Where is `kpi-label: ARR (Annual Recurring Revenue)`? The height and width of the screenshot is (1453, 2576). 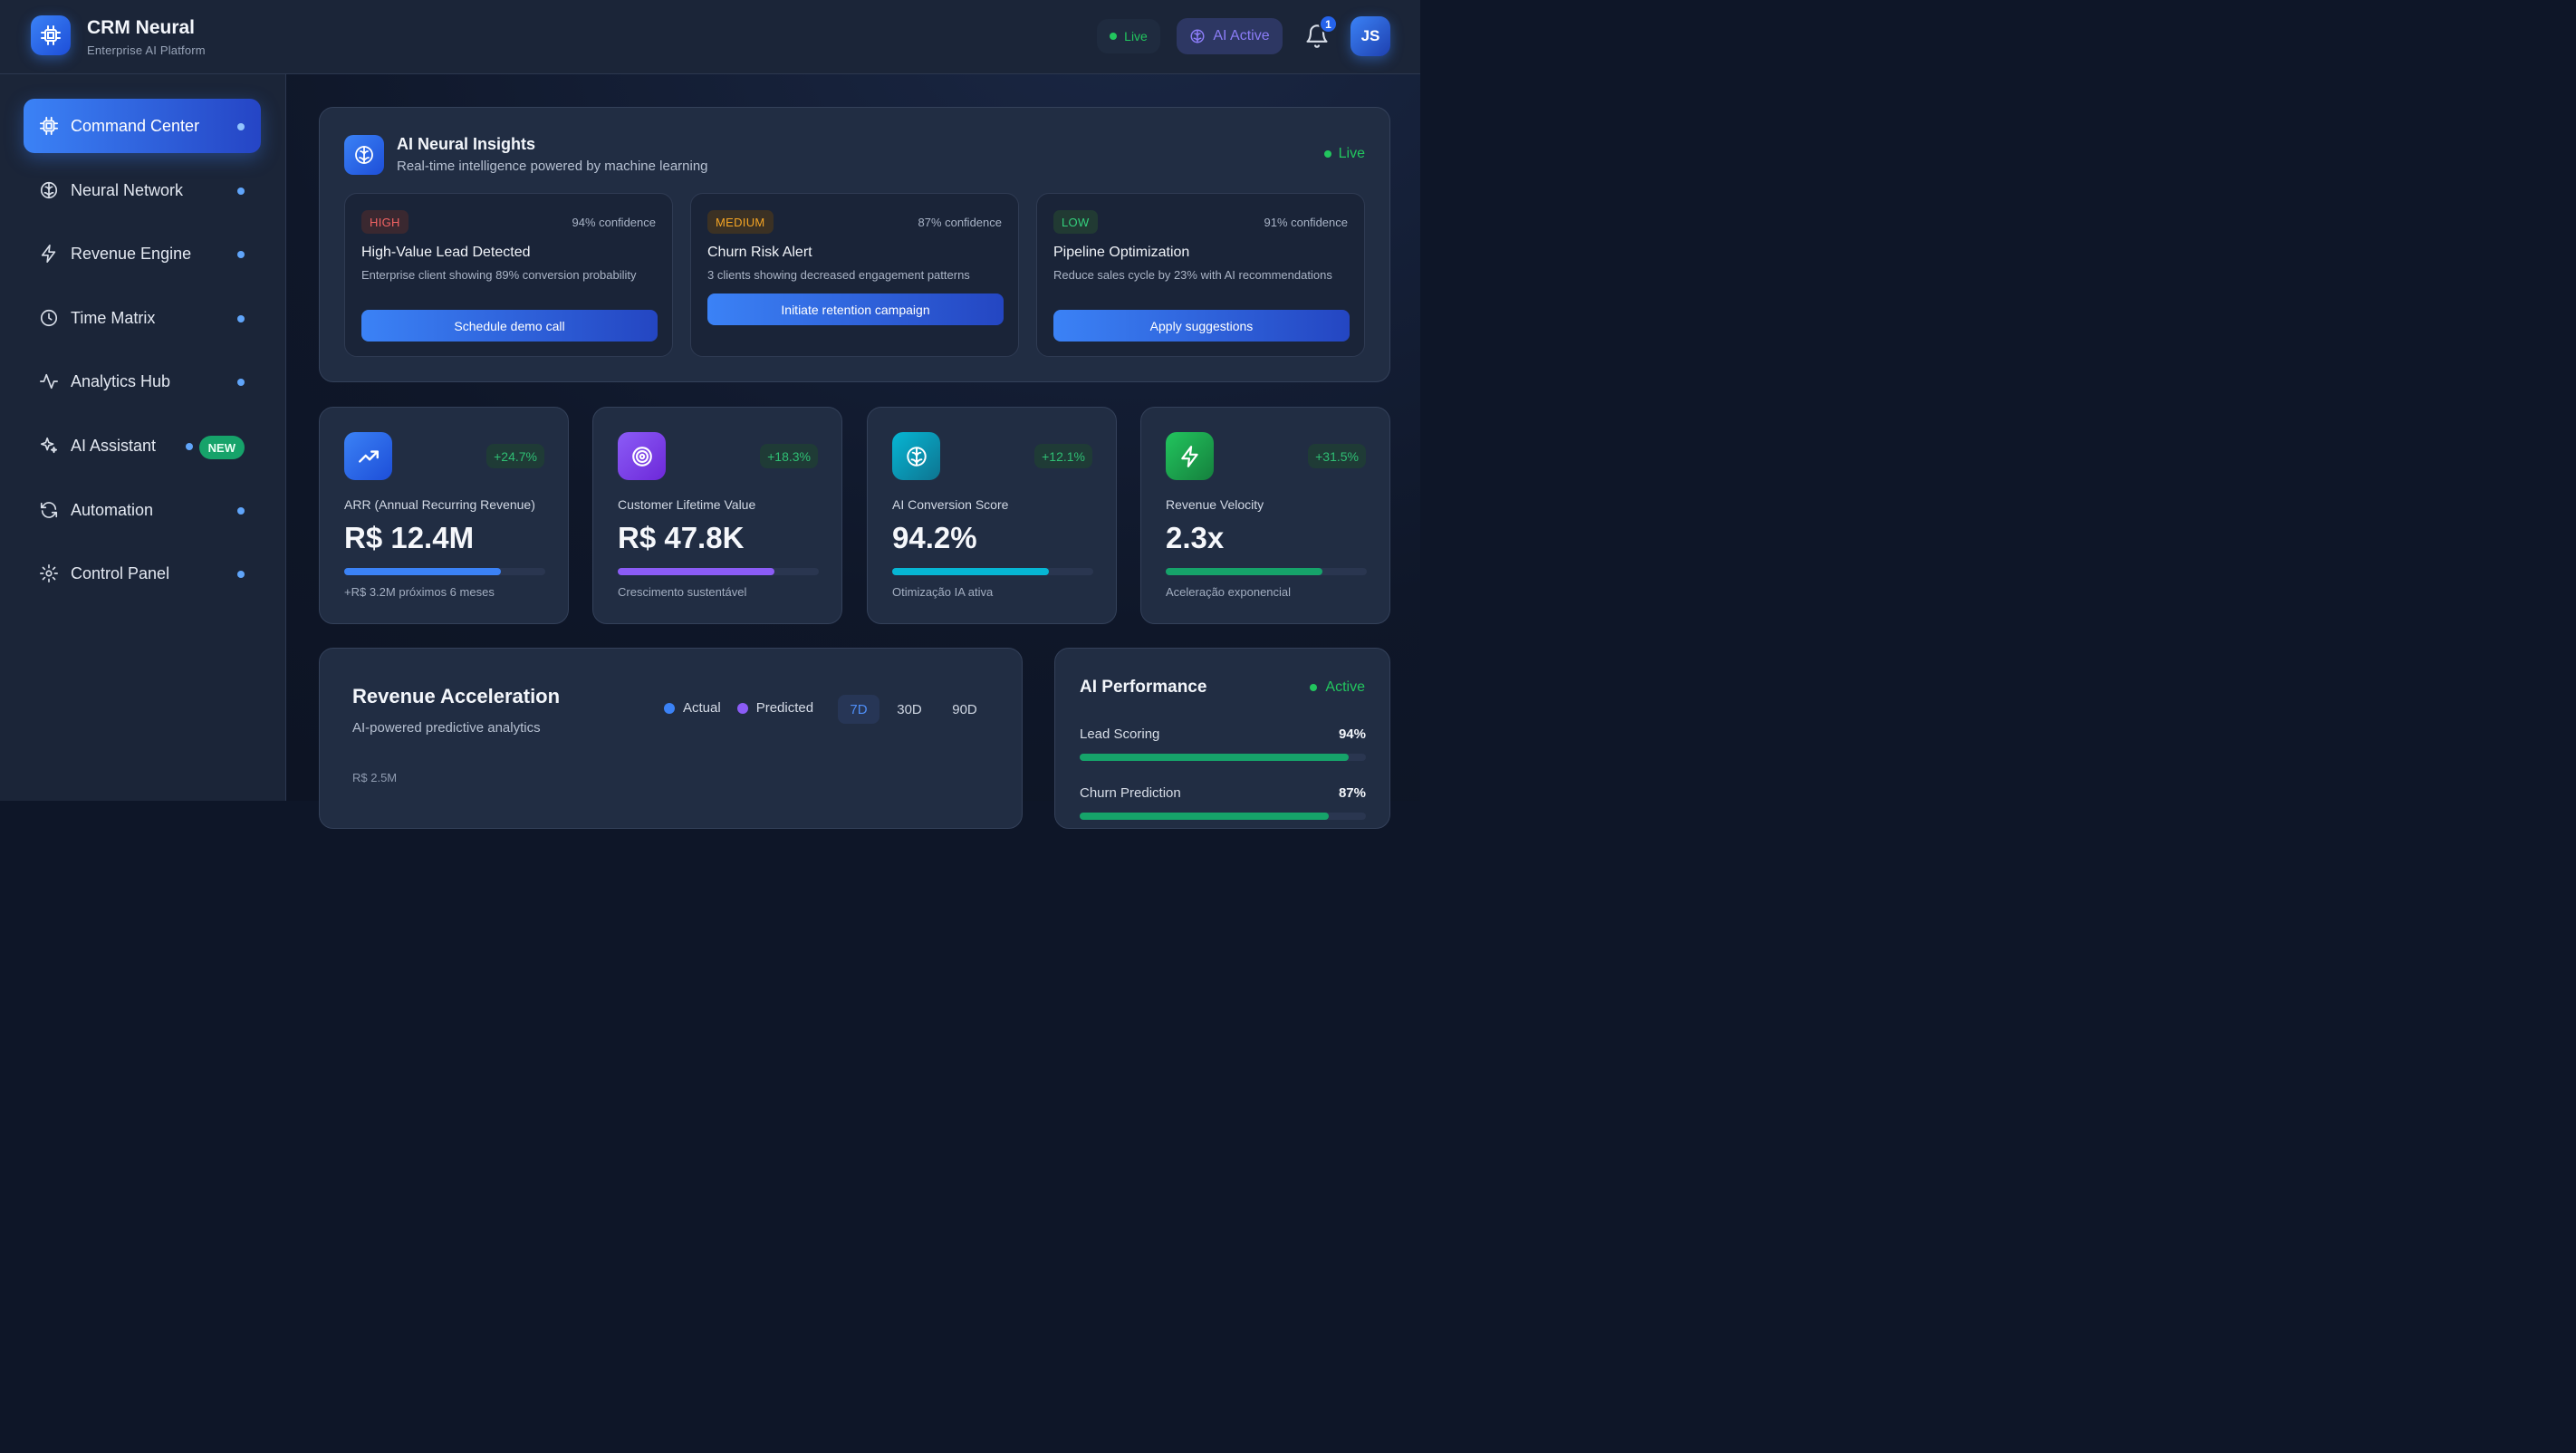
kpi-label: ARR (Annual Recurring Revenue) is located at coordinates (439, 504).